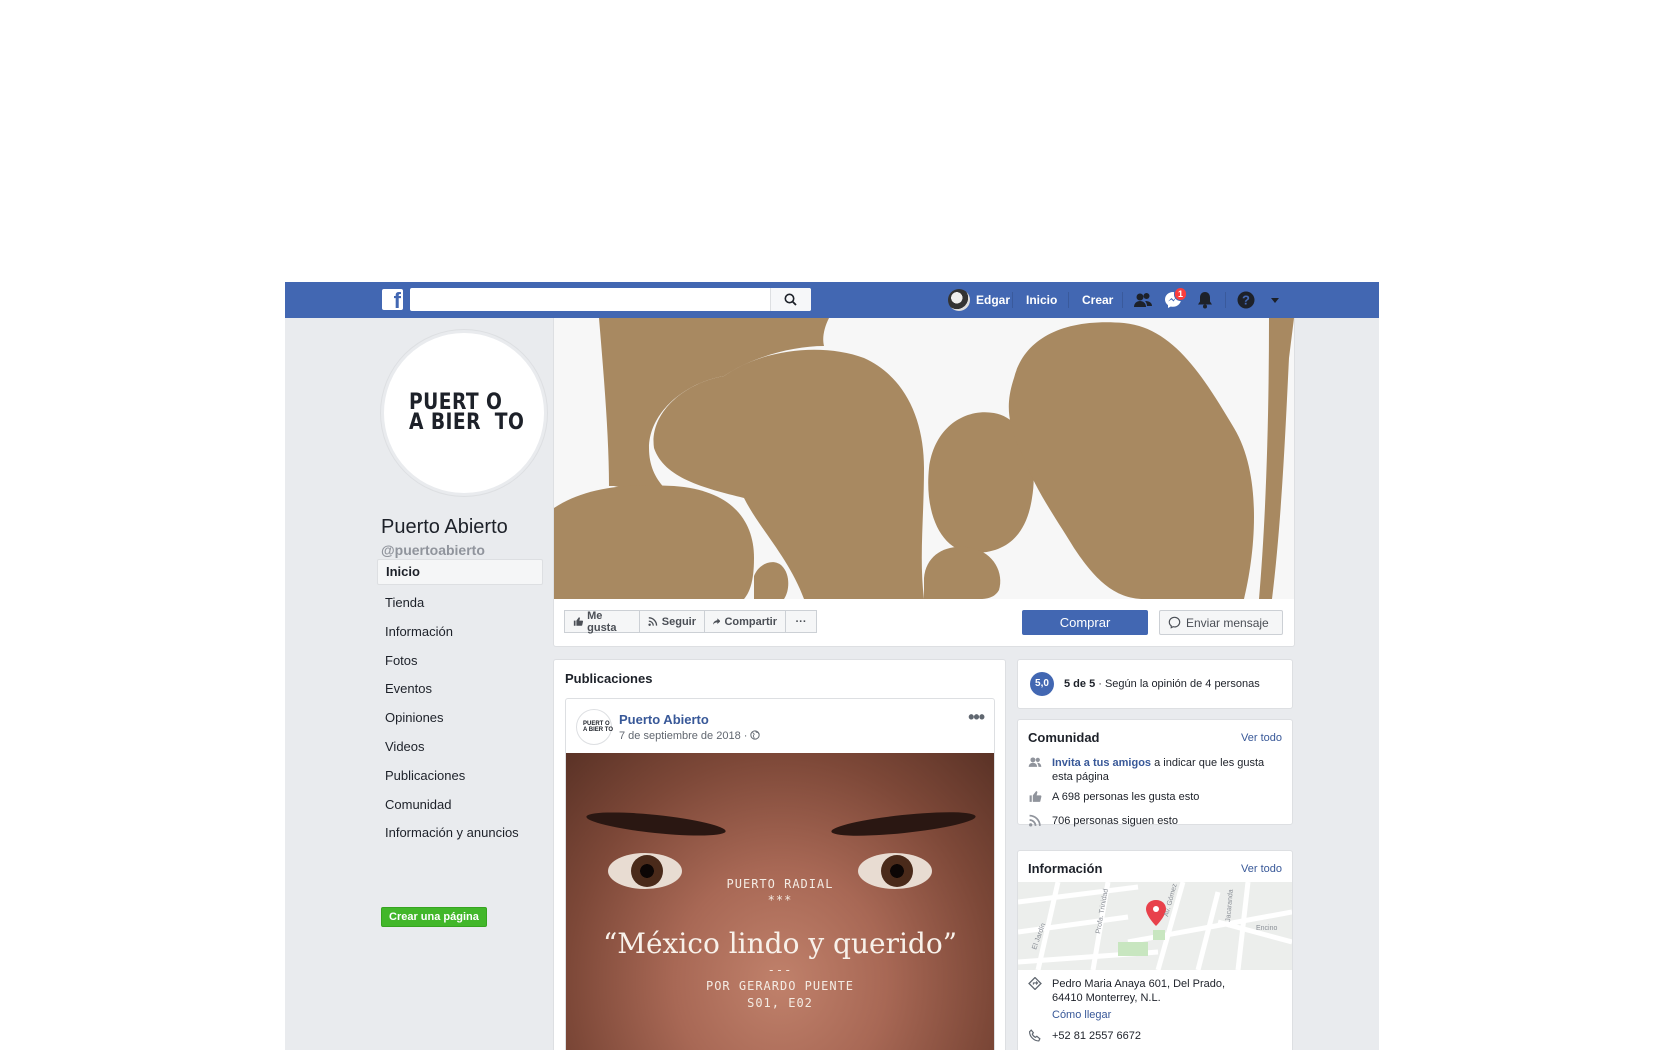 This screenshot has height=1050, width=1680. What do you see at coordinates (1065, 868) in the screenshot?
I see `info-heading: Información` at bounding box center [1065, 868].